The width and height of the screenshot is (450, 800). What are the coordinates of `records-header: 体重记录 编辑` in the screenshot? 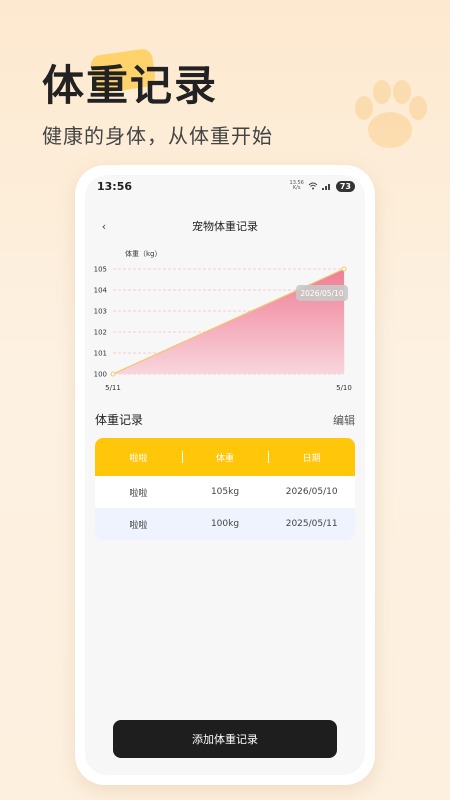 It's located at (225, 419).